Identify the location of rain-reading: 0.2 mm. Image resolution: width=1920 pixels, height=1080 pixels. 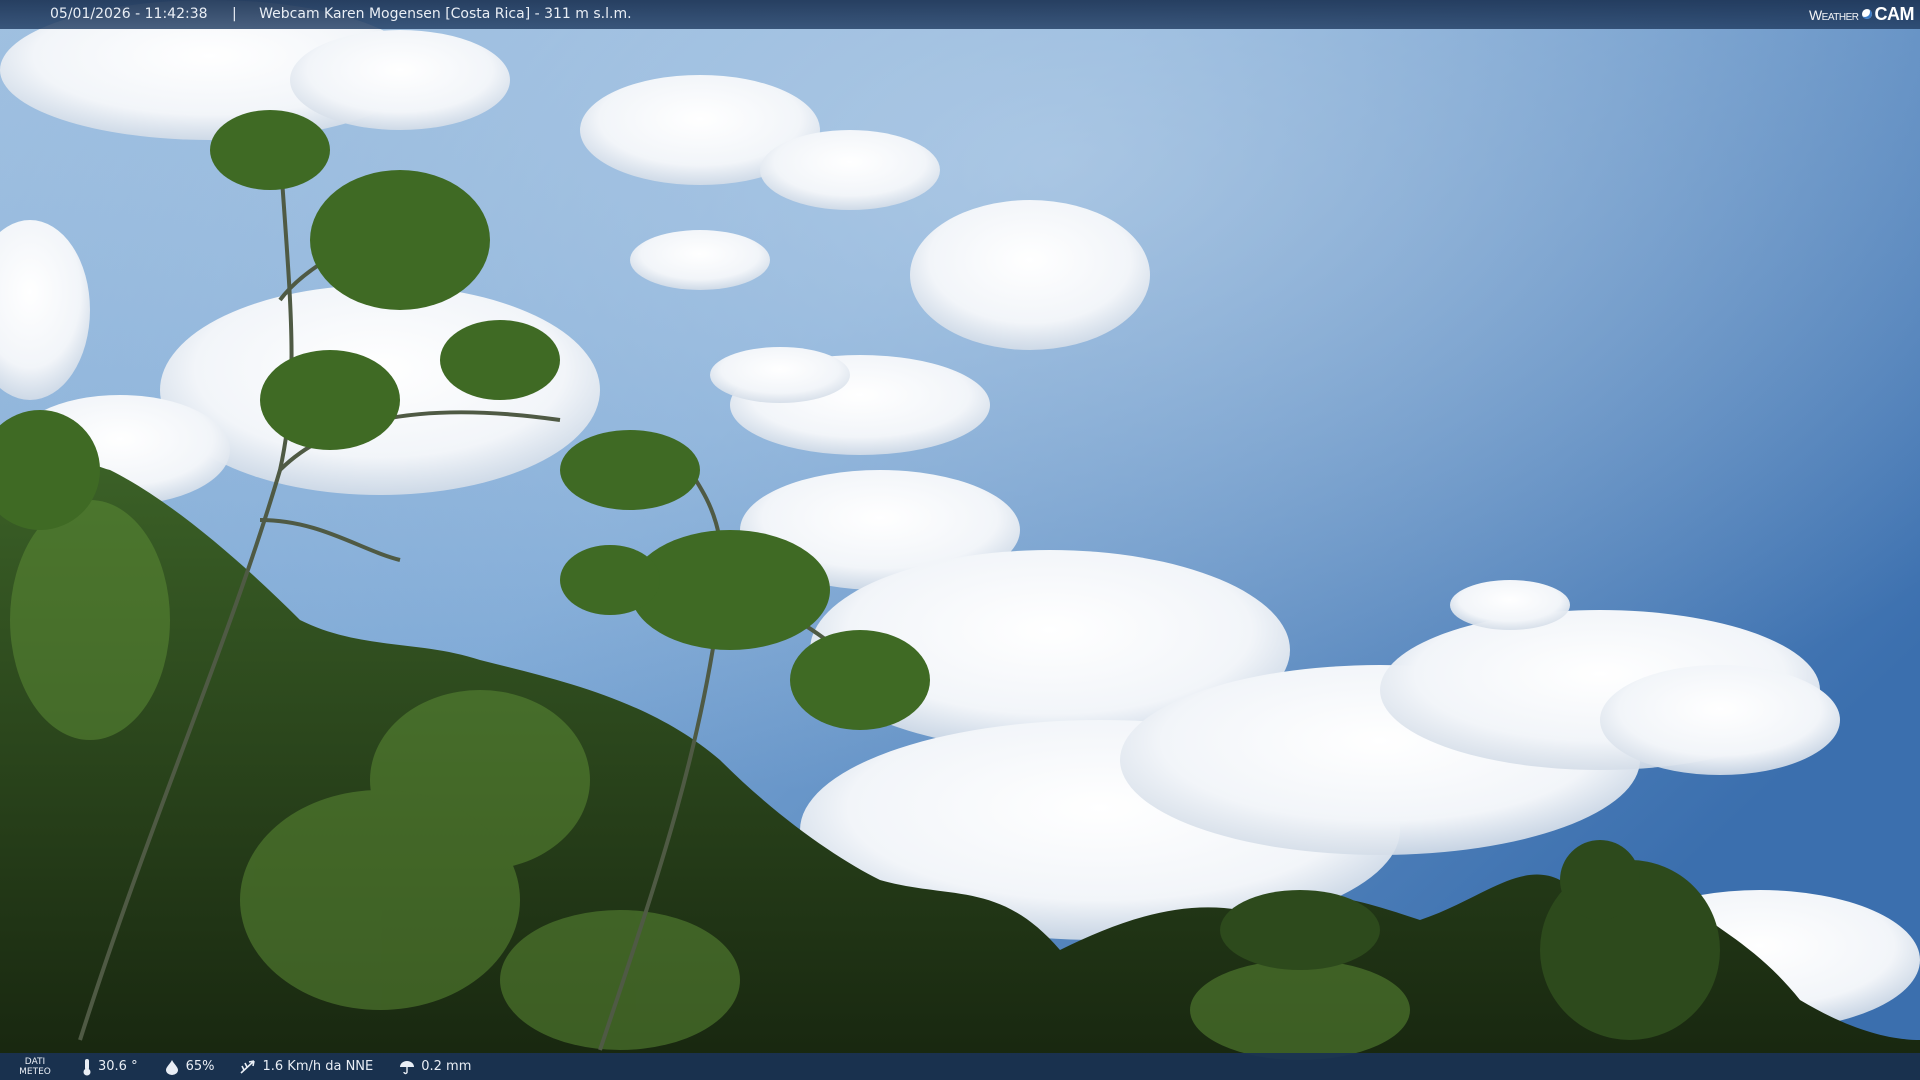
(435, 1067).